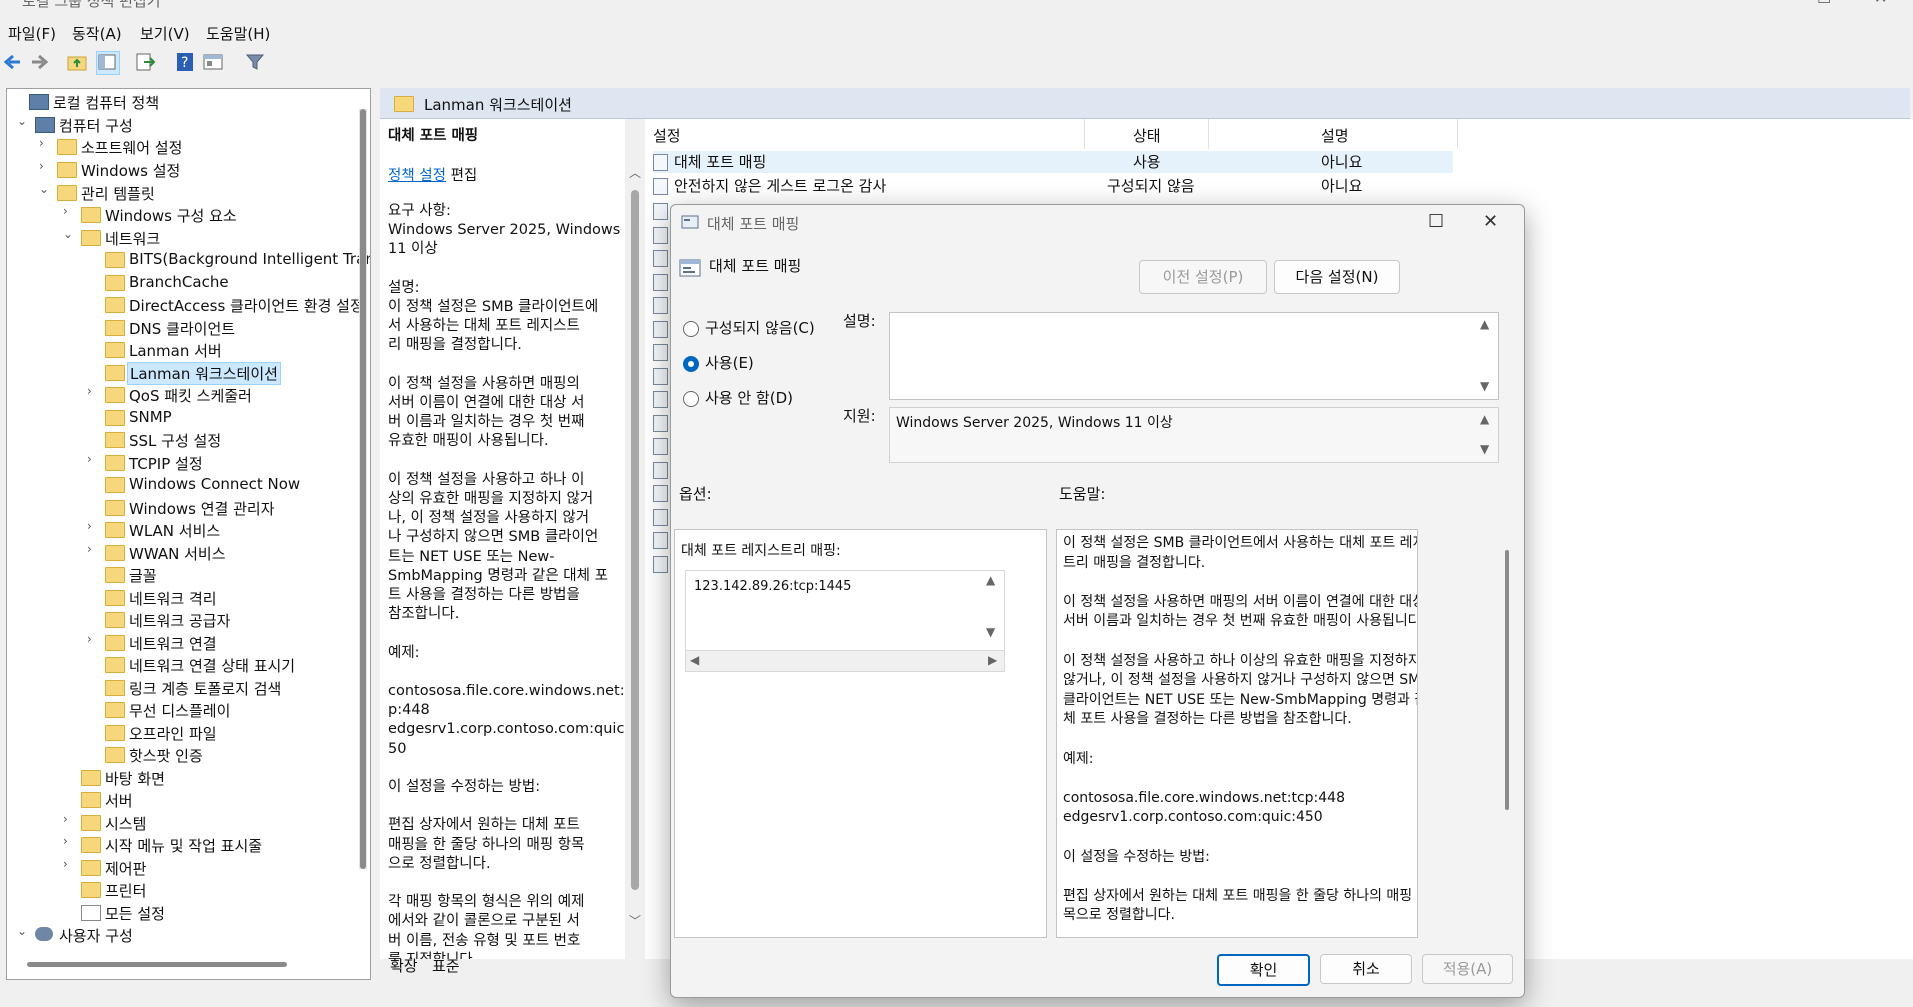 The image size is (1913, 1007). I want to click on menu-view: 보기(V), so click(165, 33).